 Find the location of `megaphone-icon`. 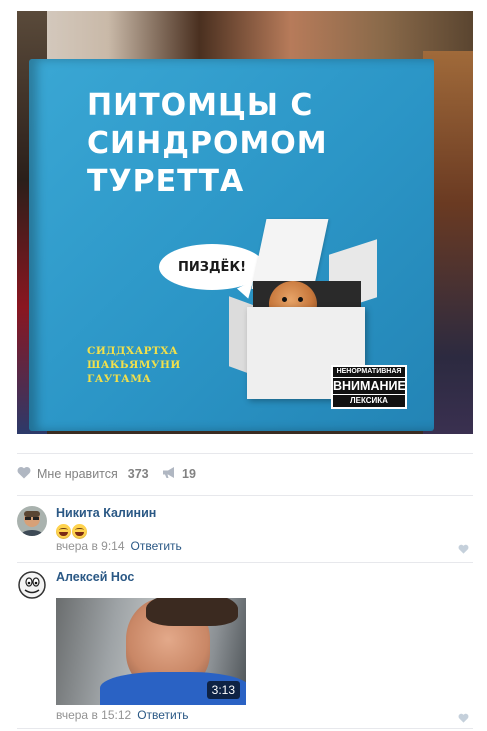

megaphone-icon is located at coordinates (169, 474).